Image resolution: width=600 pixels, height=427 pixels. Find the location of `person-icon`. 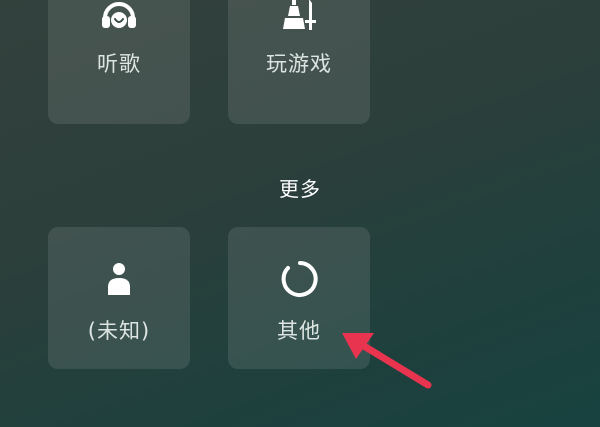

person-icon is located at coordinates (119, 279).